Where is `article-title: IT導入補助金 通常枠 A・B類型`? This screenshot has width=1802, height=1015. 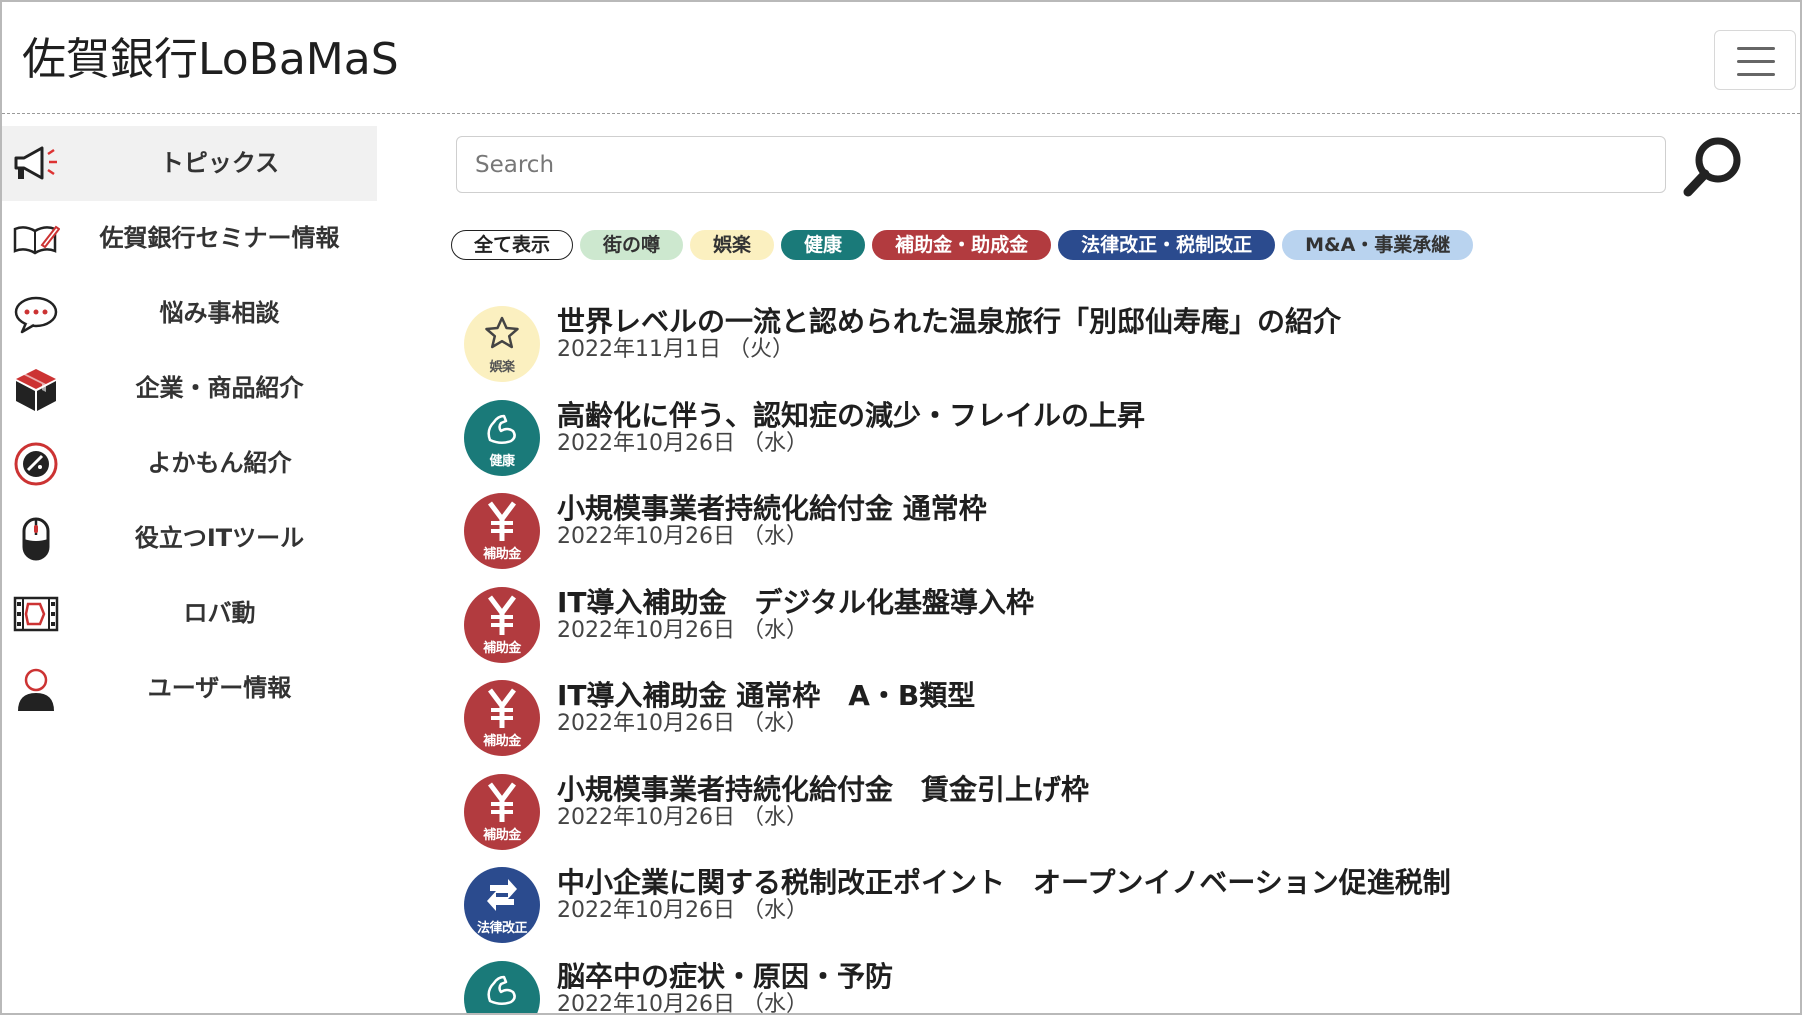 article-title: IT導入補助金 通常枠 A・B類型 is located at coordinates (766, 696).